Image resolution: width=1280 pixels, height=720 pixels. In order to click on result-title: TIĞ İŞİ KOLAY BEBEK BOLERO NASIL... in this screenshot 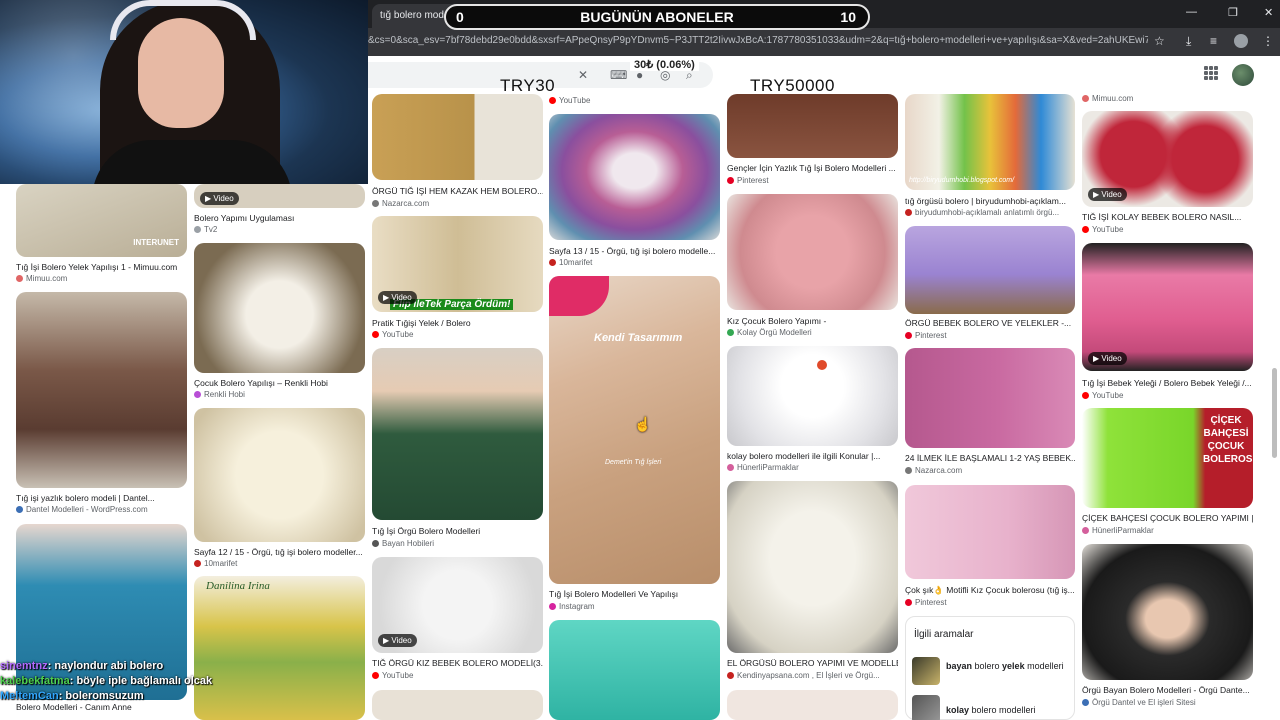, I will do `click(1167, 217)`.